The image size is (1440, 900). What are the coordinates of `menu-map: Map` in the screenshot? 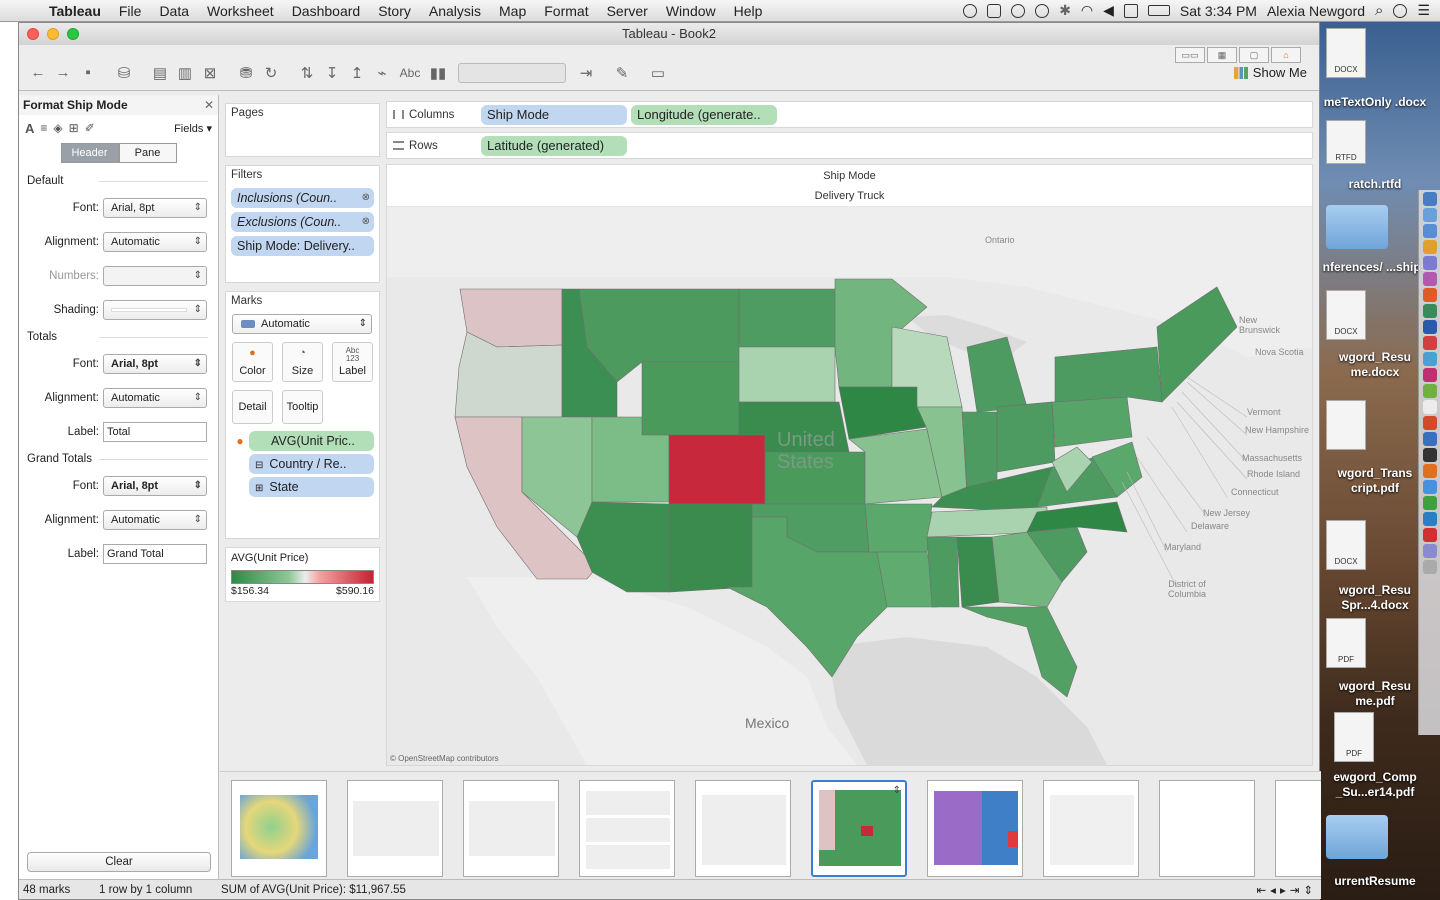 It's located at (512, 11).